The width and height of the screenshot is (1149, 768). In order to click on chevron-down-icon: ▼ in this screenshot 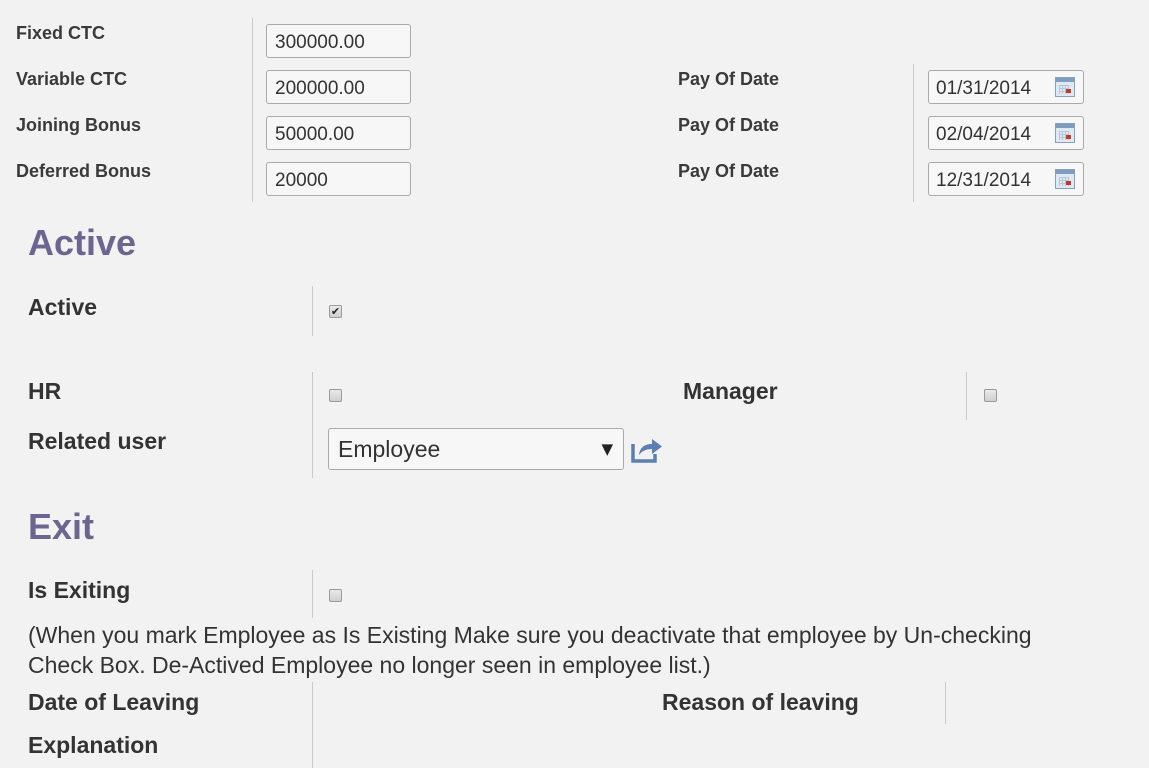, I will do `click(607, 449)`.